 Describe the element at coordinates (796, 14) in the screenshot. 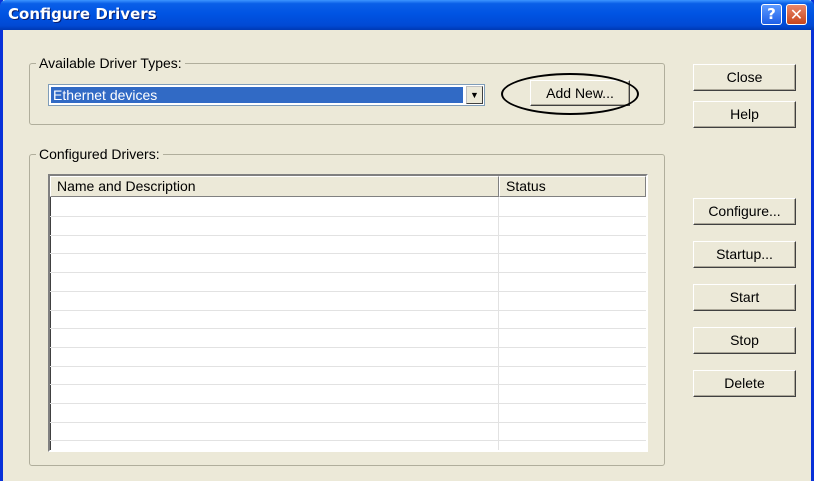

I see `close-icon: ✕` at that location.